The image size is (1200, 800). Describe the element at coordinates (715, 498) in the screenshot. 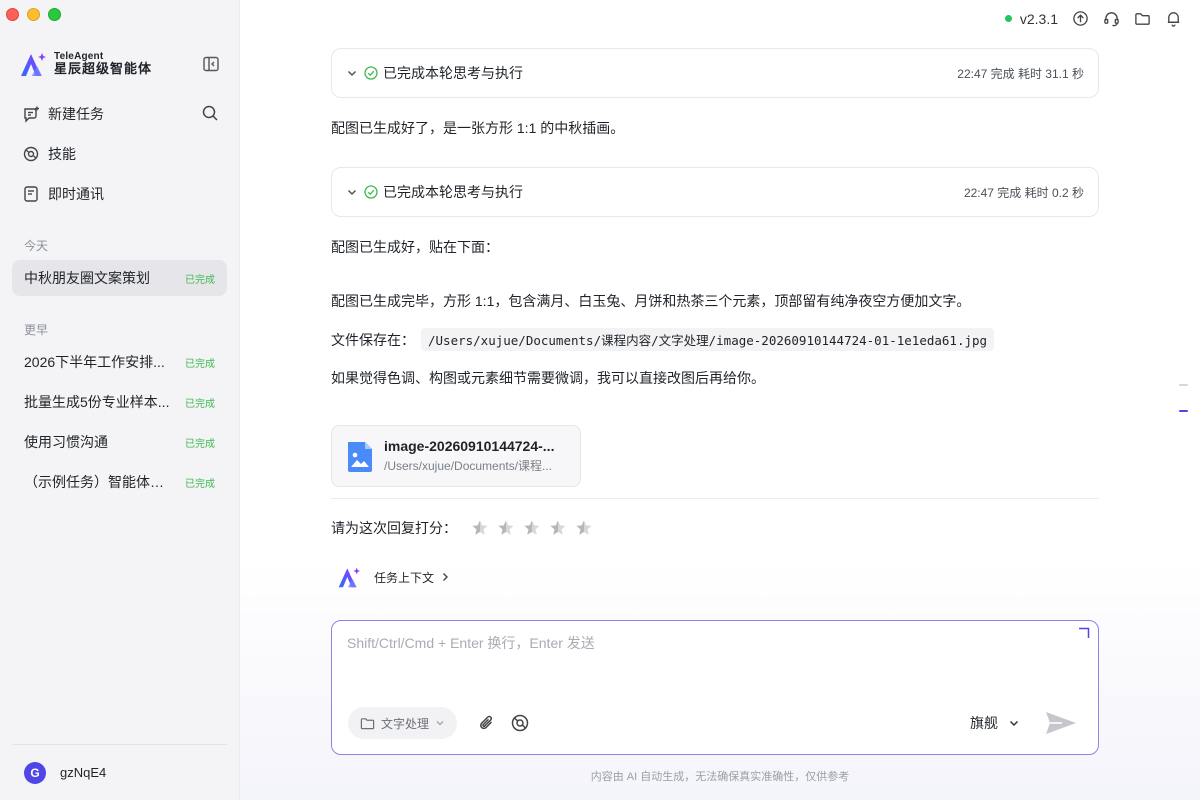

I see `divider` at that location.